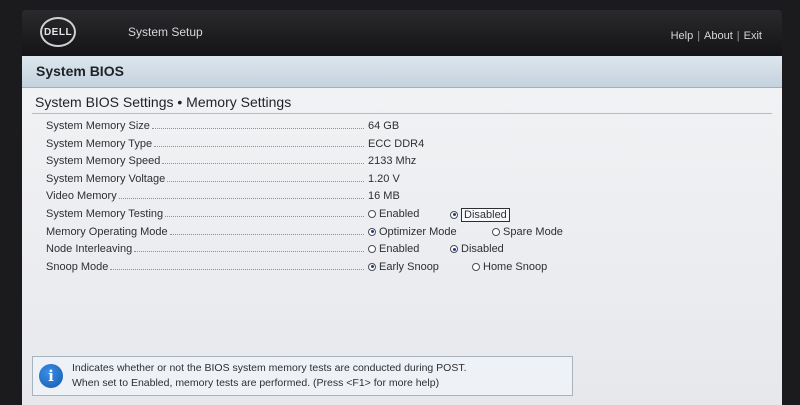 Image resolution: width=800 pixels, height=405 pixels. What do you see at coordinates (402, 33) in the screenshot?
I see `top-bar: DELL System Setup Help | About | Exit` at bounding box center [402, 33].